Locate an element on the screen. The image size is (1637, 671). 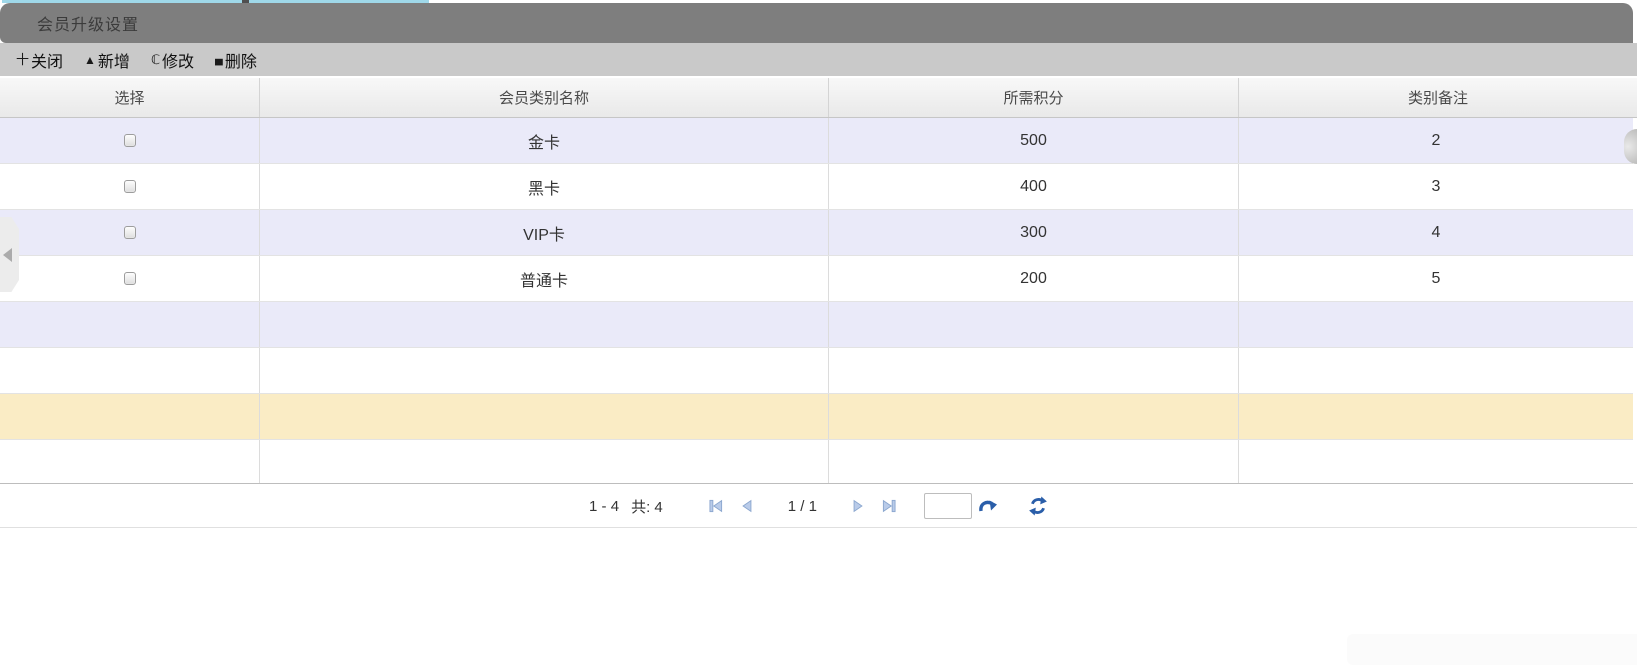
add-button: ▲ 新增 is located at coordinates (107, 60).